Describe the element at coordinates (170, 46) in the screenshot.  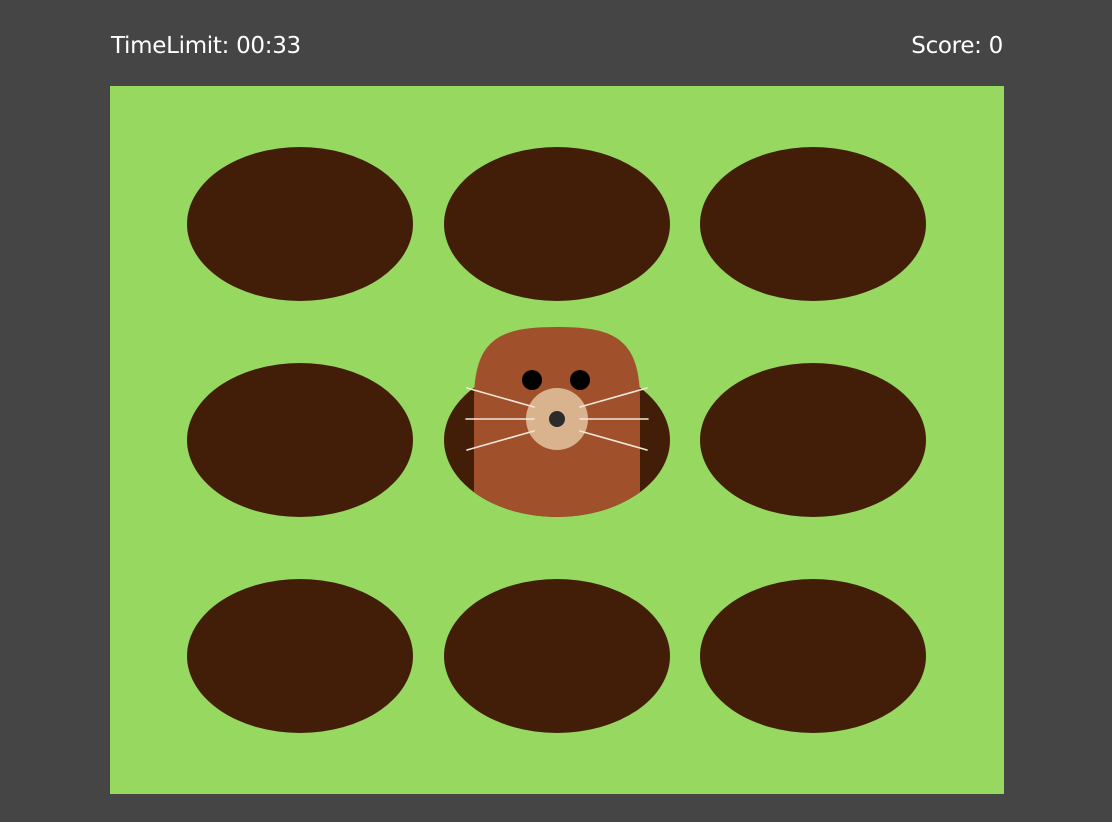
I see `time-limit-label: TimeLimit:` at that location.